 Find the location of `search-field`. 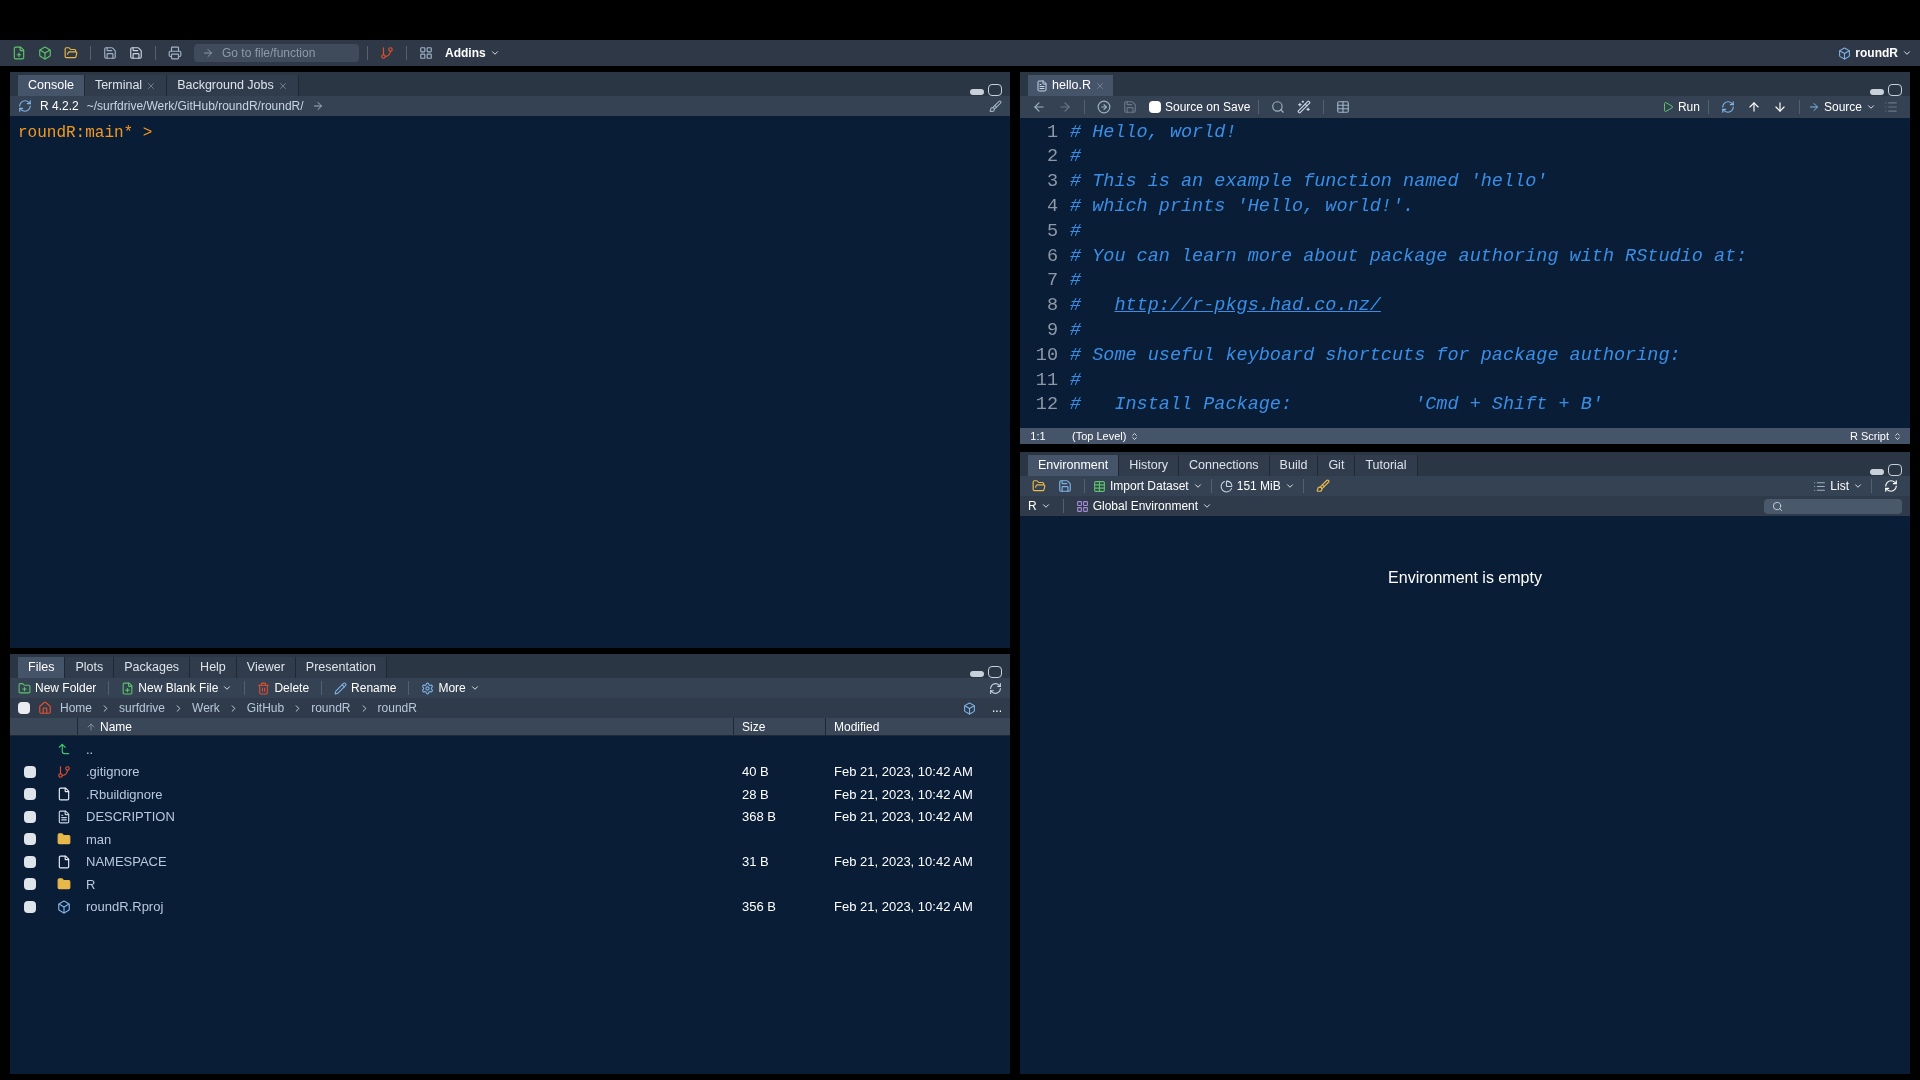

search-field is located at coordinates (1833, 506).